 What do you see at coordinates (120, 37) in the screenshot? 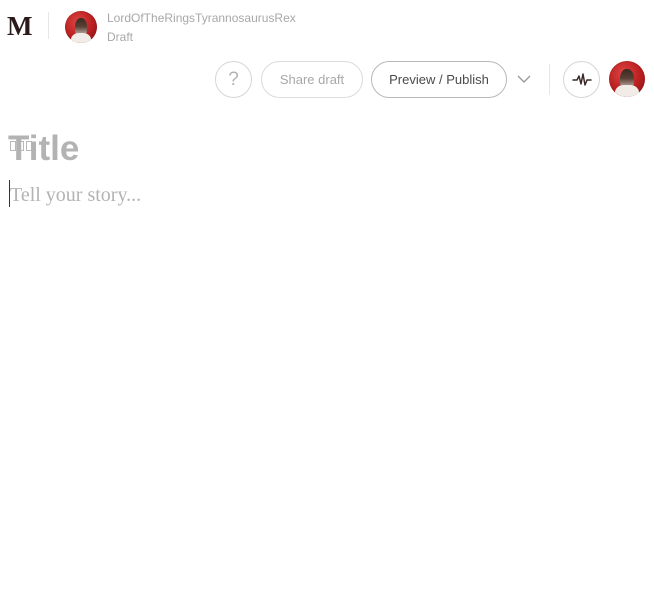
I see `draft-status: Draft` at bounding box center [120, 37].